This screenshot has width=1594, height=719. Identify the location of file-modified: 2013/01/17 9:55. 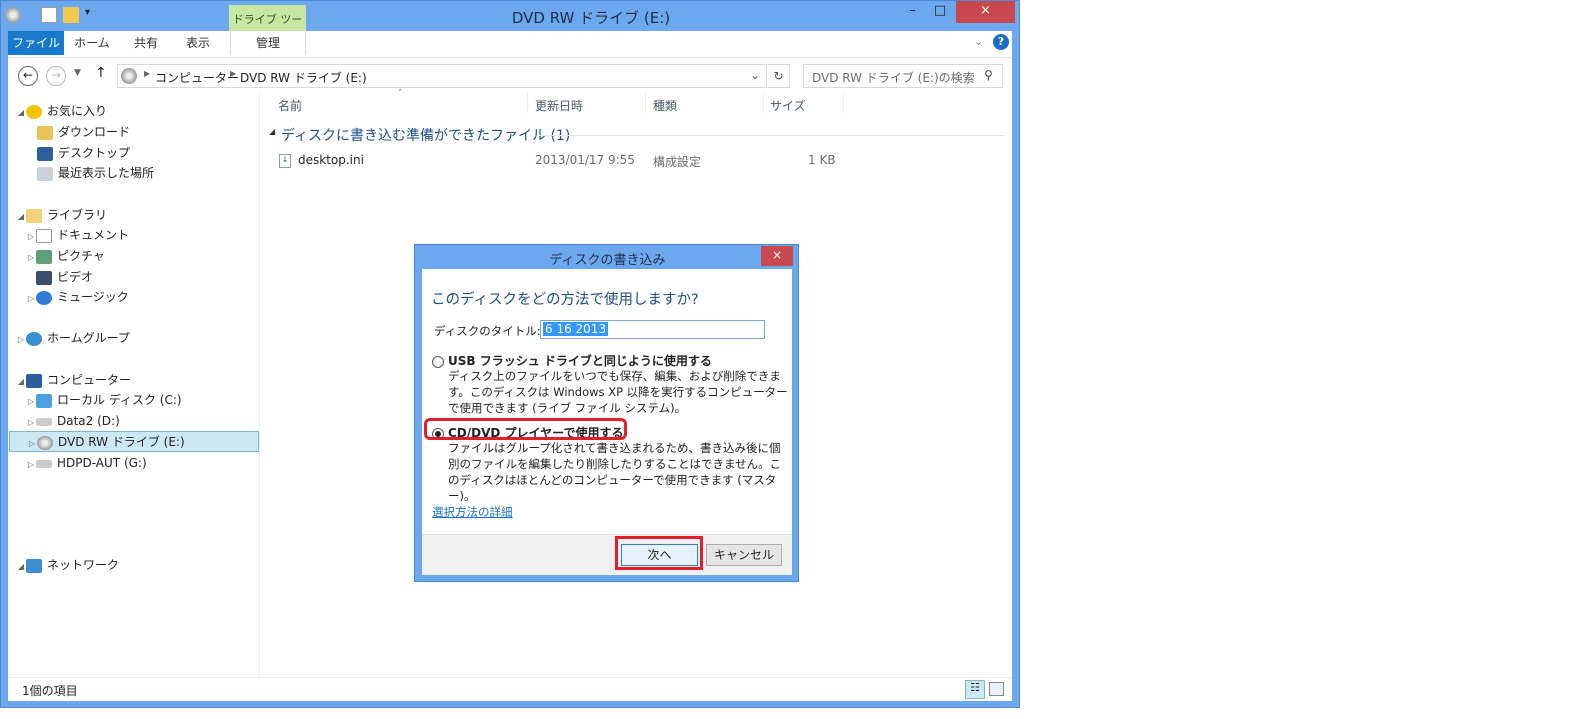
(585, 160).